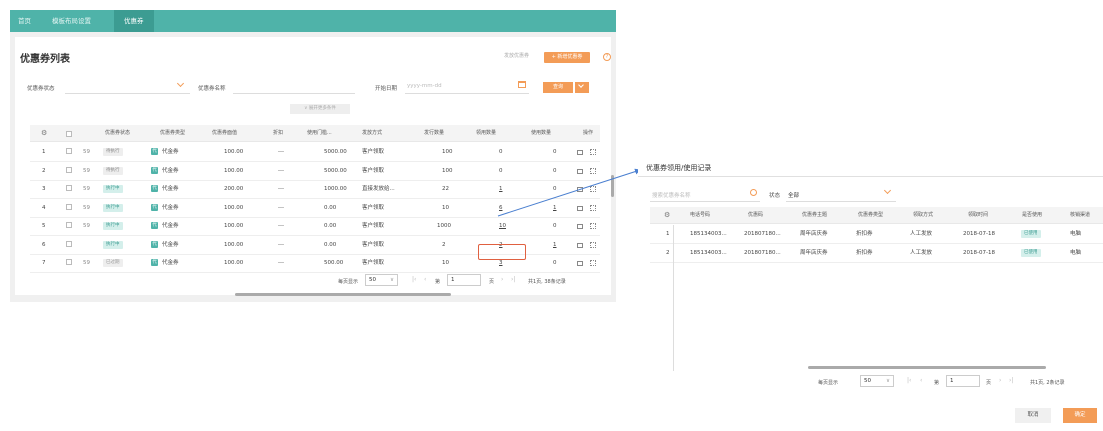 The image size is (1103, 431). What do you see at coordinates (887, 190) in the screenshot?
I see `chevron-down-icon` at bounding box center [887, 190].